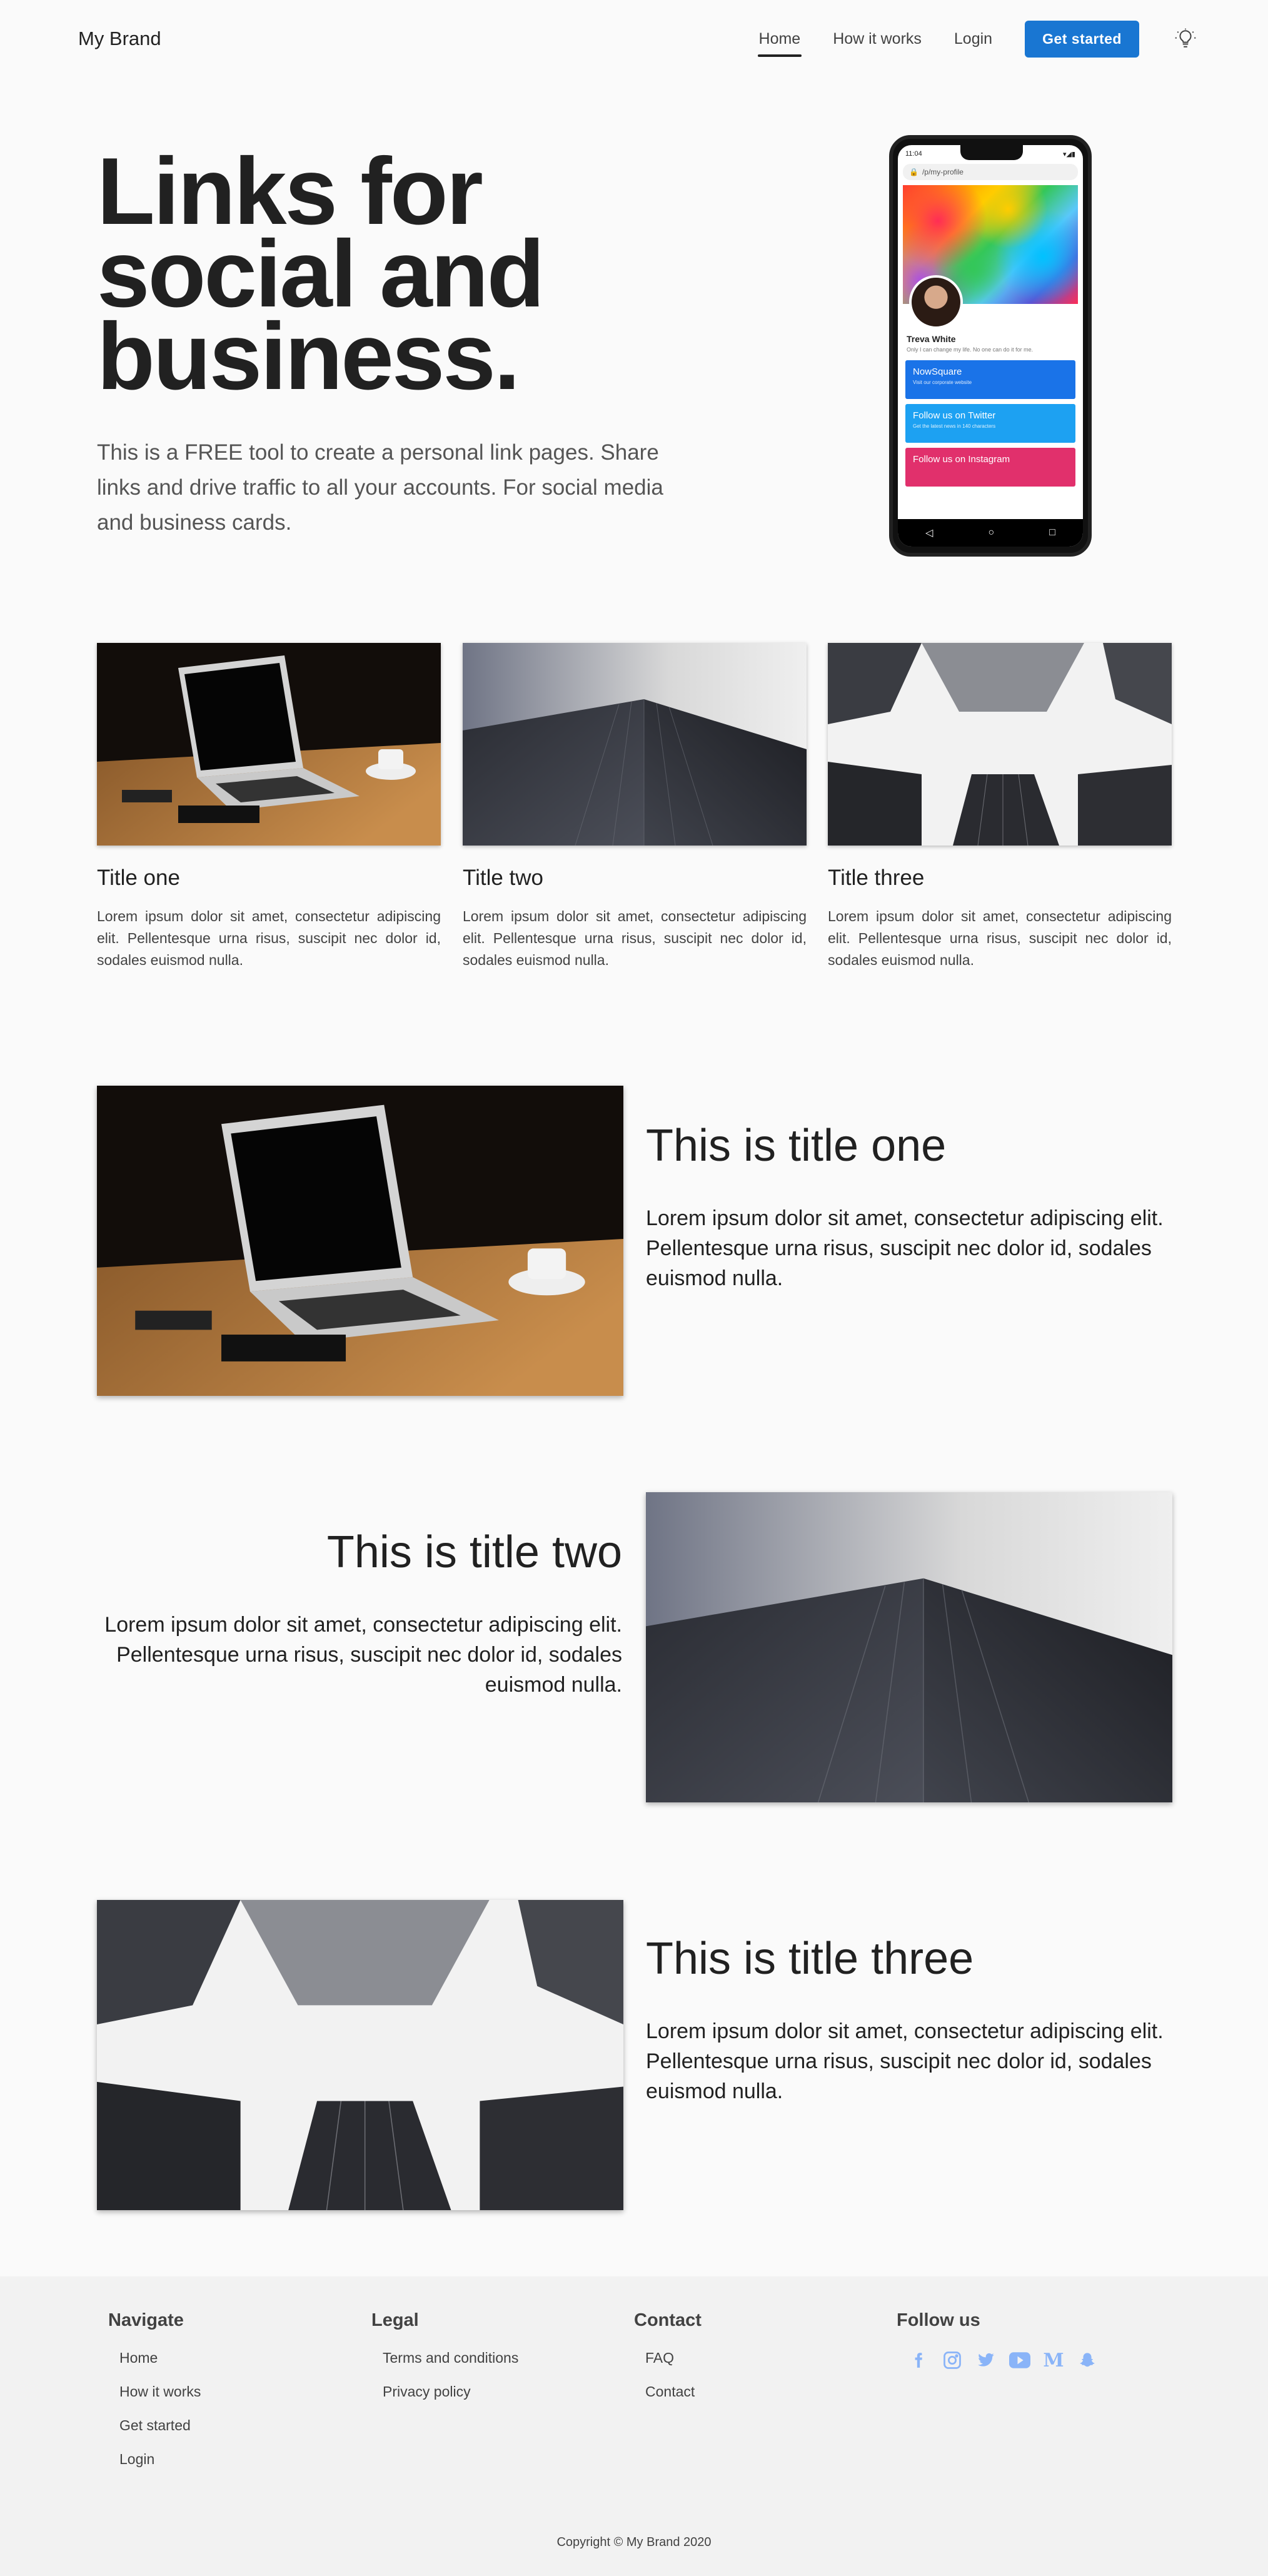 The image size is (1268, 2576). Describe the element at coordinates (954, 426) in the screenshot. I see `profile-link-subtitle: Get the latest news in 140 characters` at that location.